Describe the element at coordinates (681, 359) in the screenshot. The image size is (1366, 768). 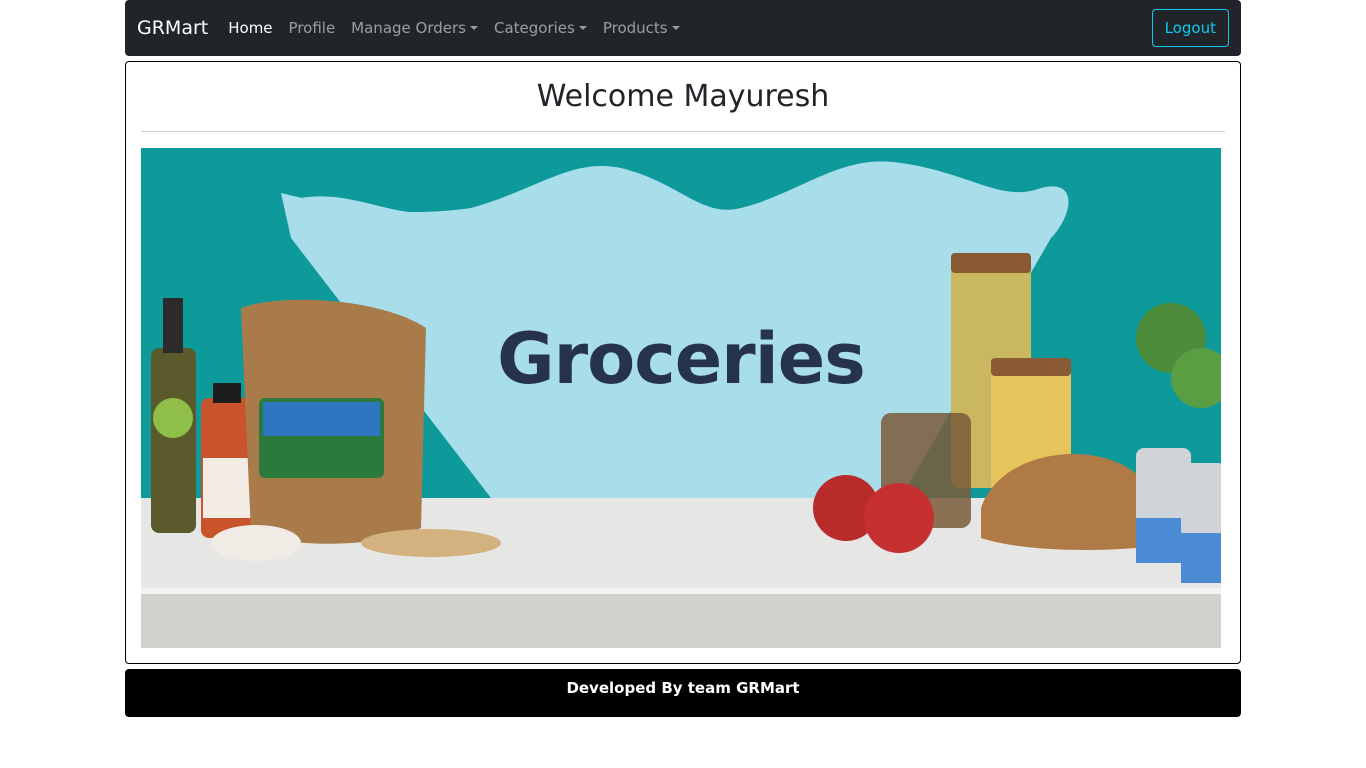
I see `banner-groceries-text: Groceries` at that location.